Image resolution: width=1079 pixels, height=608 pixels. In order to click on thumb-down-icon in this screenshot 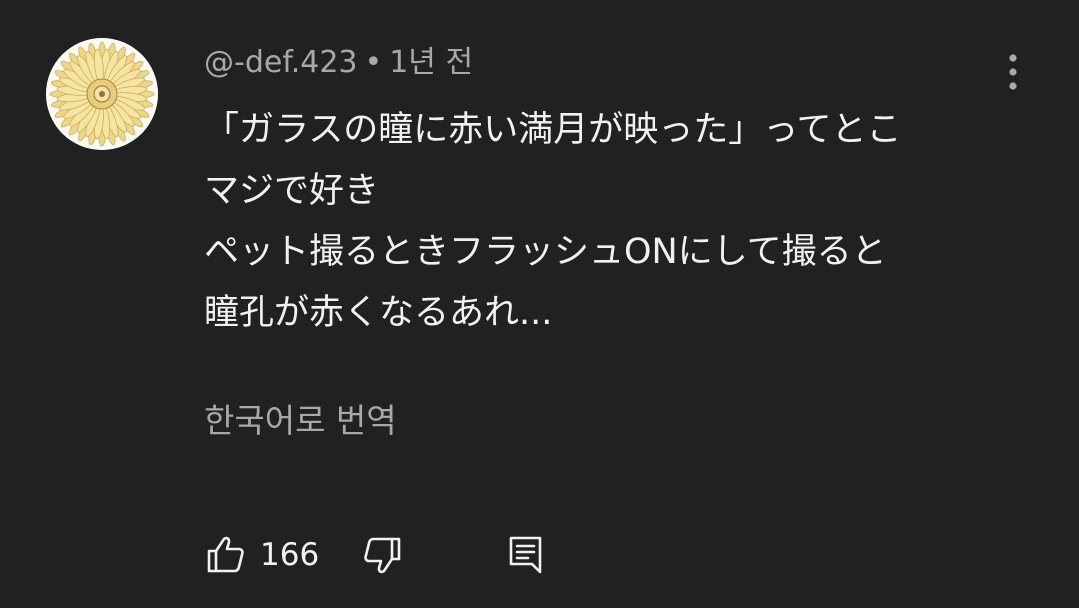, I will do `click(382, 555)`.